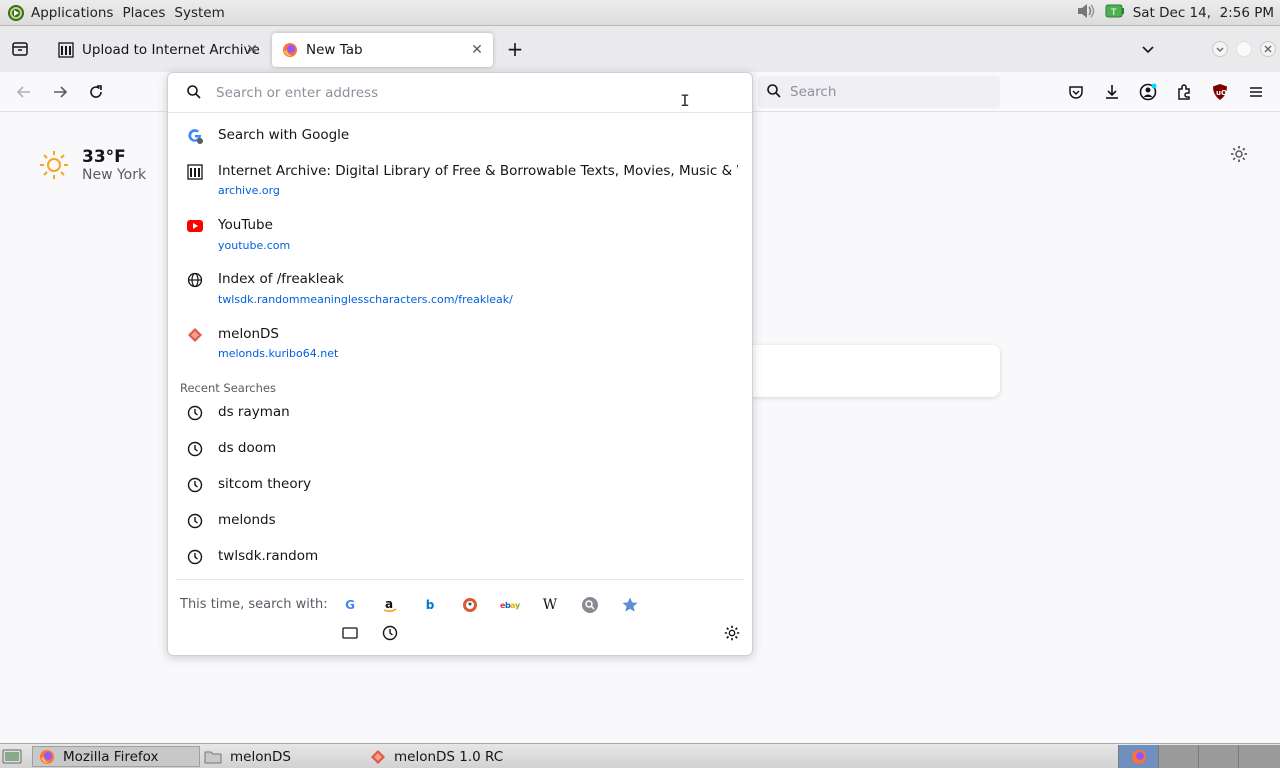  I want to click on suggestion-title: YouTube, so click(245, 225).